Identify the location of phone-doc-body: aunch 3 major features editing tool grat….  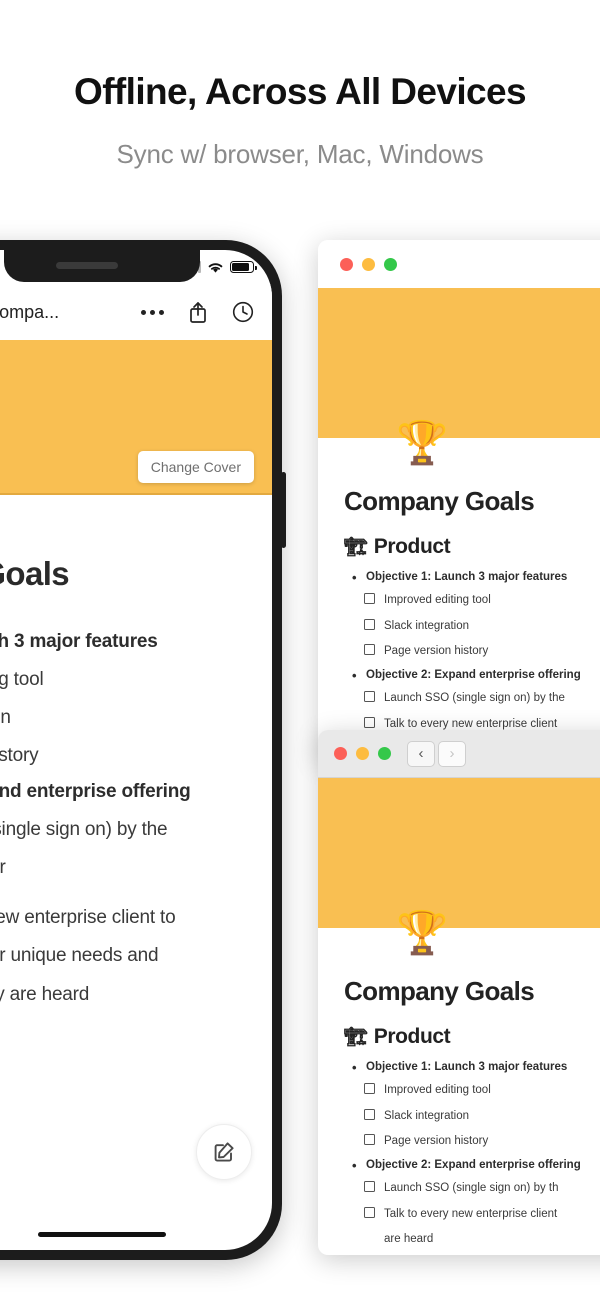
(125, 819).